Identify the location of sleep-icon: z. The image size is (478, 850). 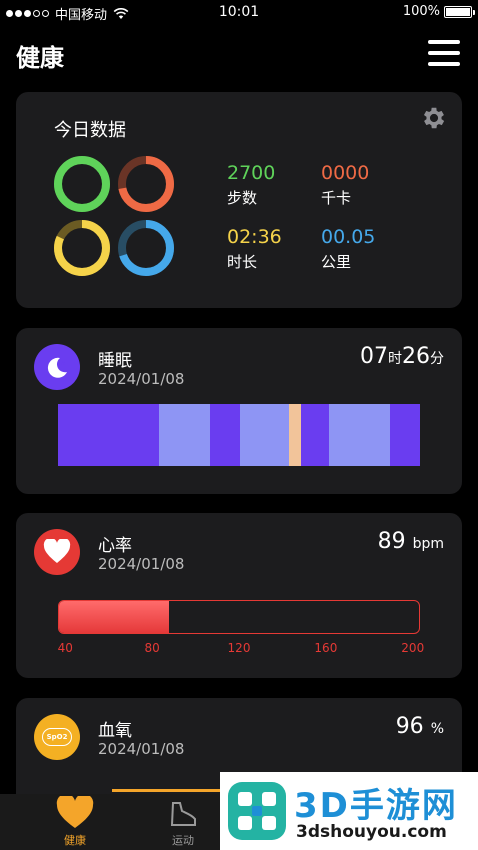
(57, 367).